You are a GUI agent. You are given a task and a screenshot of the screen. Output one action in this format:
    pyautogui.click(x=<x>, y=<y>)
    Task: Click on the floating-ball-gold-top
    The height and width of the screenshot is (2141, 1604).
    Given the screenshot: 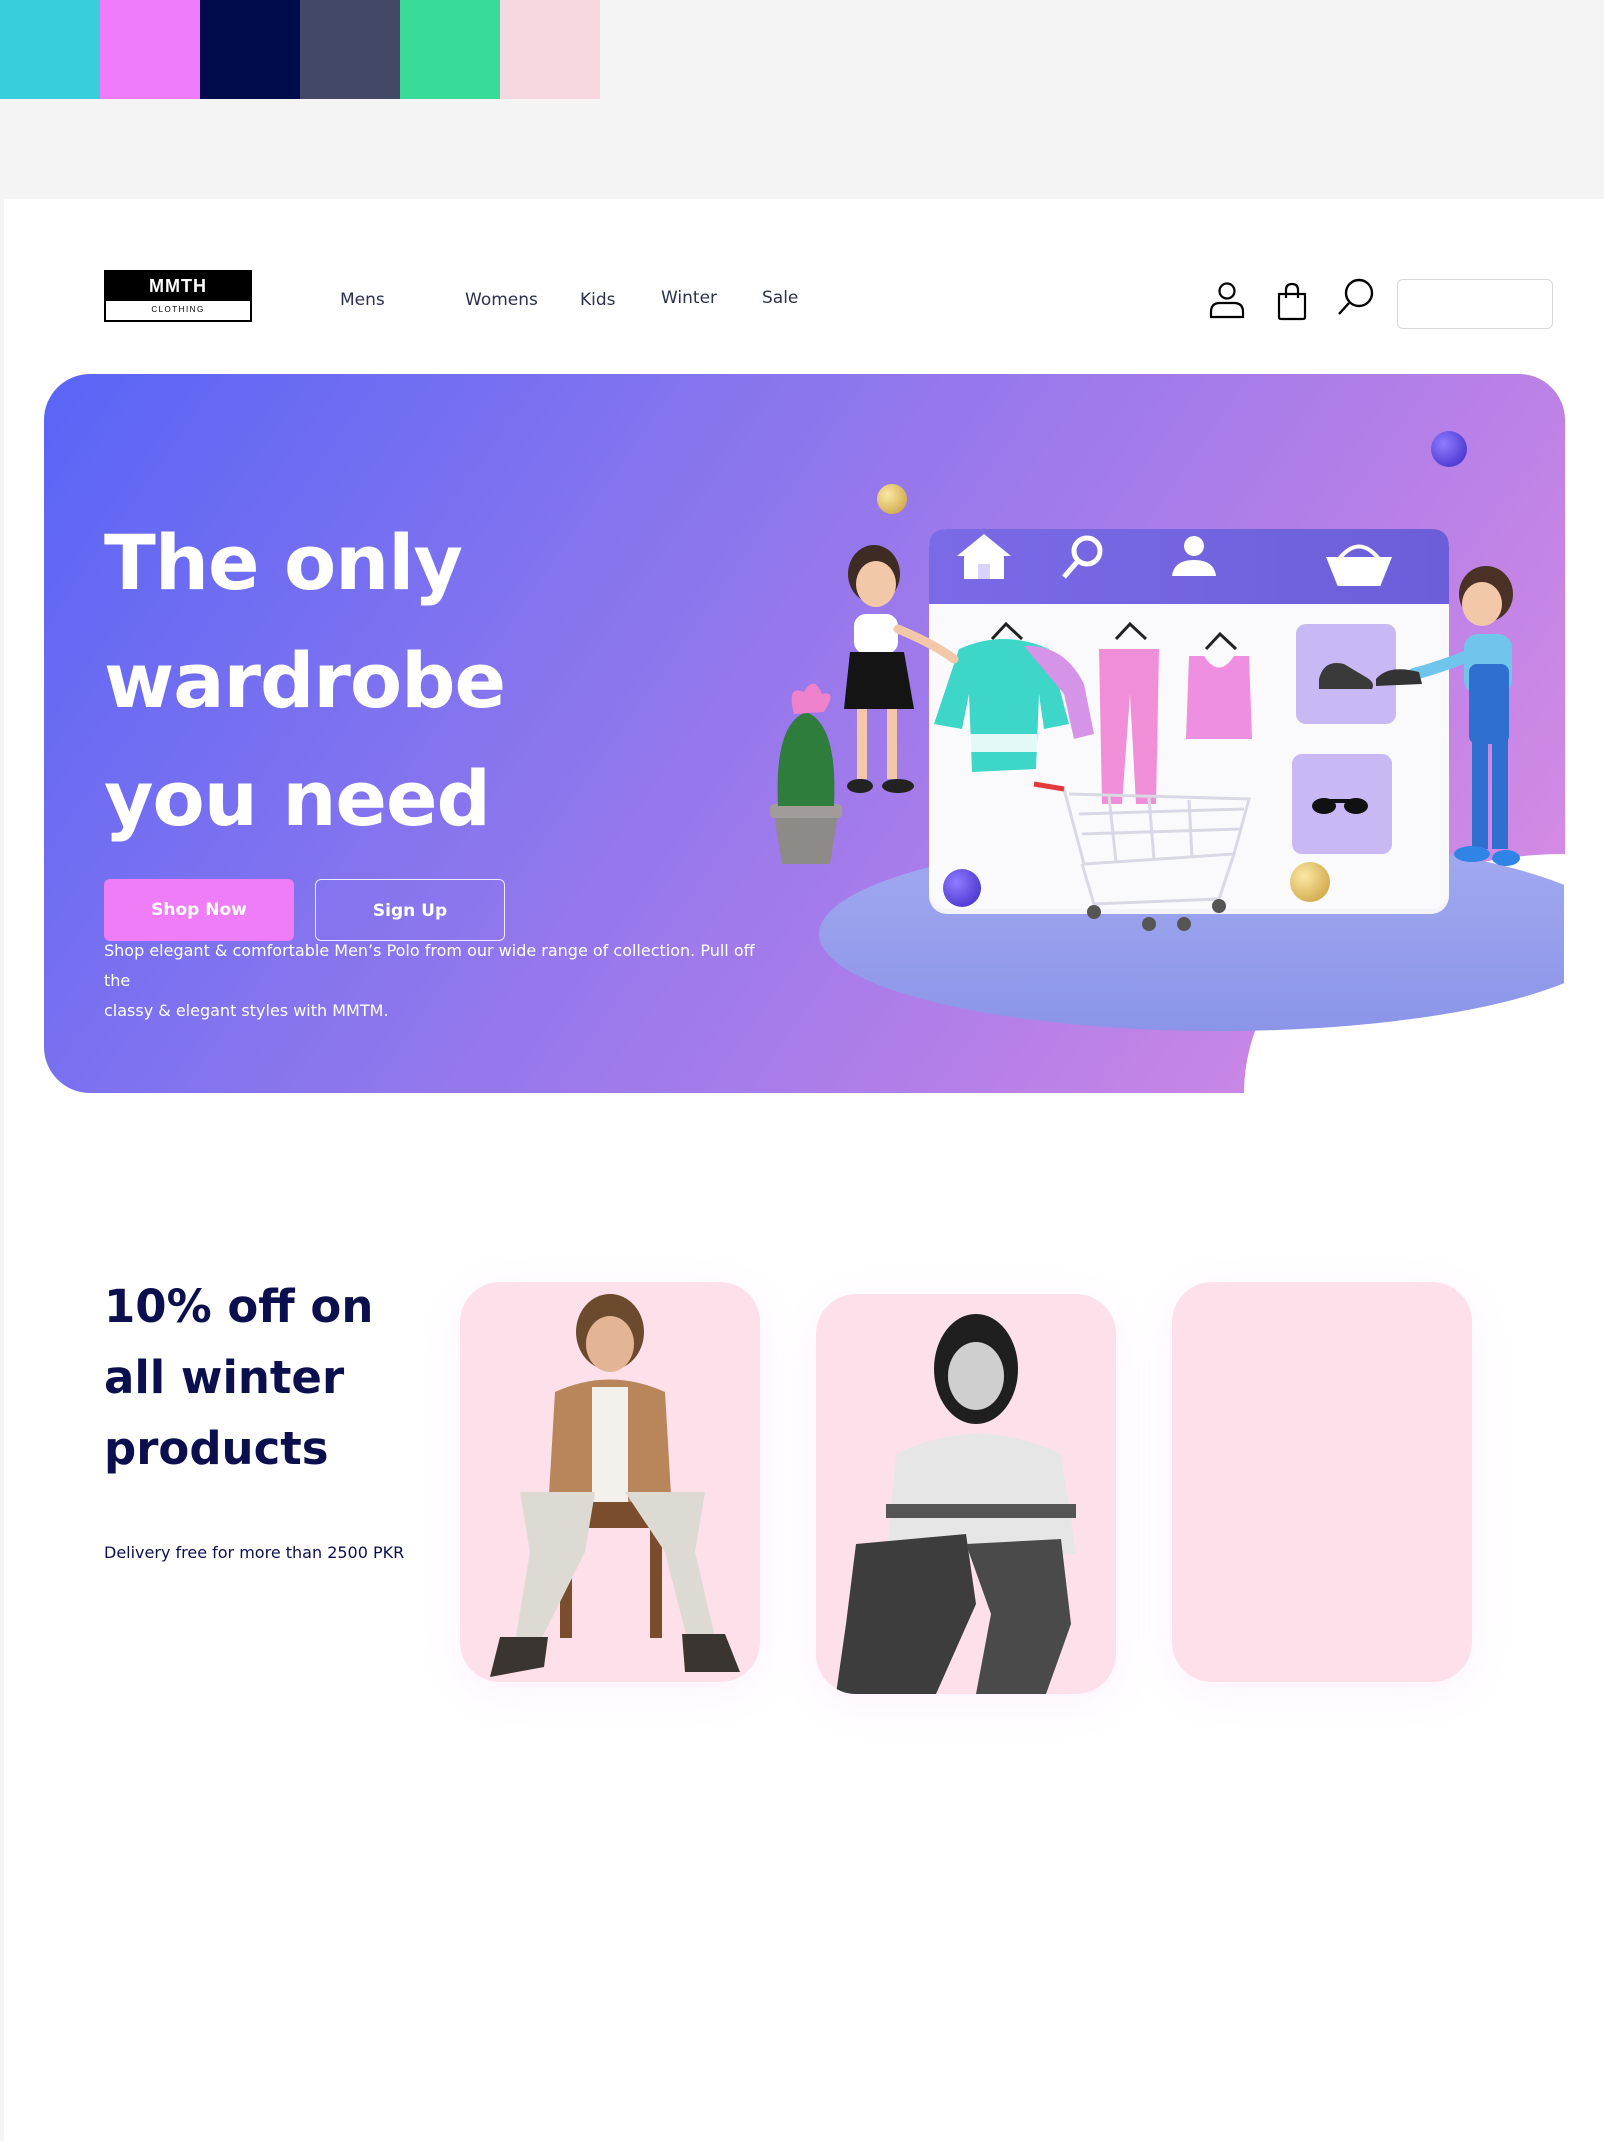 What is the action you would take?
    pyautogui.click(x=892, y=499)
    